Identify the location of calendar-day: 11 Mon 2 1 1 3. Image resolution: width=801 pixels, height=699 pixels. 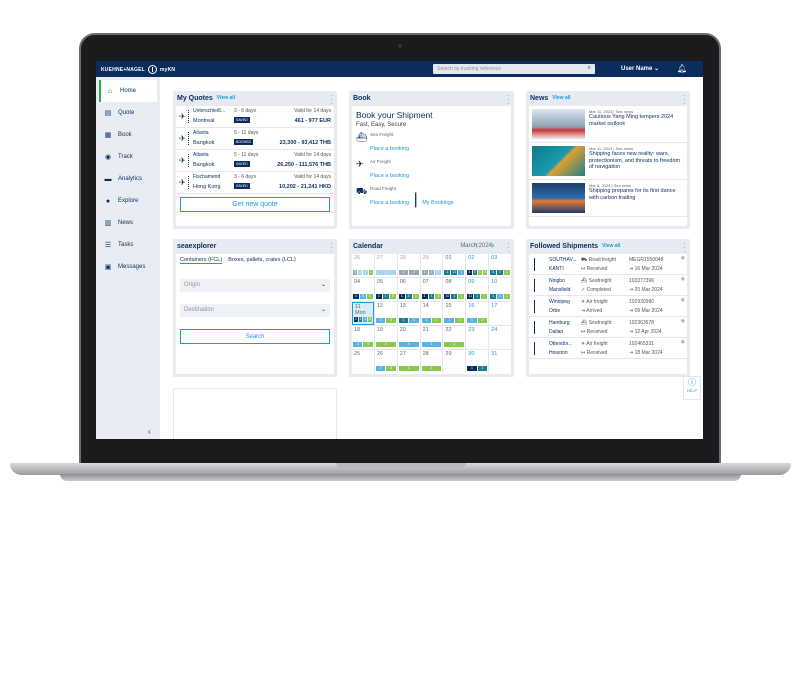
(363, 313).